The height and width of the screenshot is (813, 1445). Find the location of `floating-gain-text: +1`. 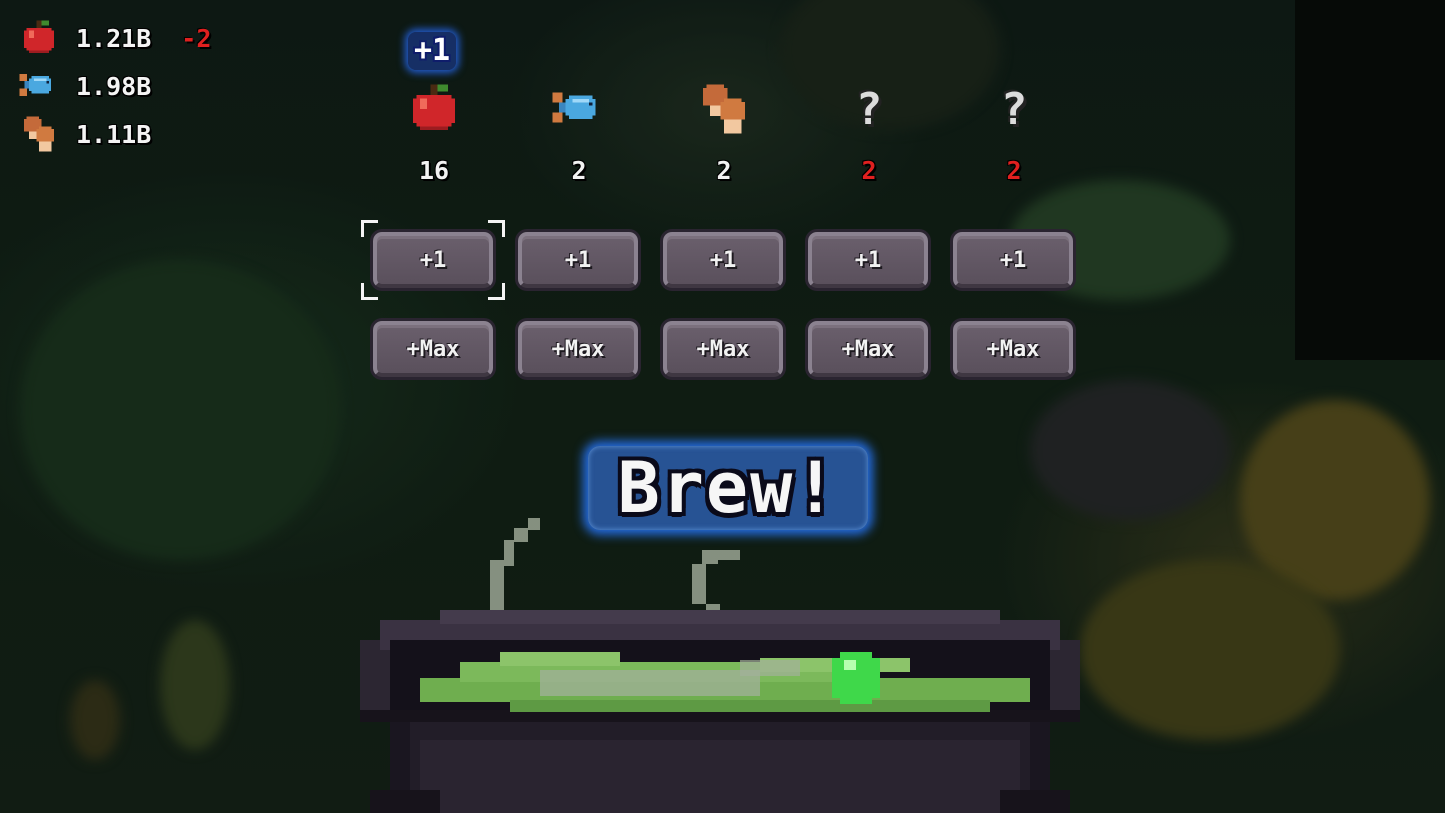

floating-gain-text: +1 is located at coordinates (432, 51).